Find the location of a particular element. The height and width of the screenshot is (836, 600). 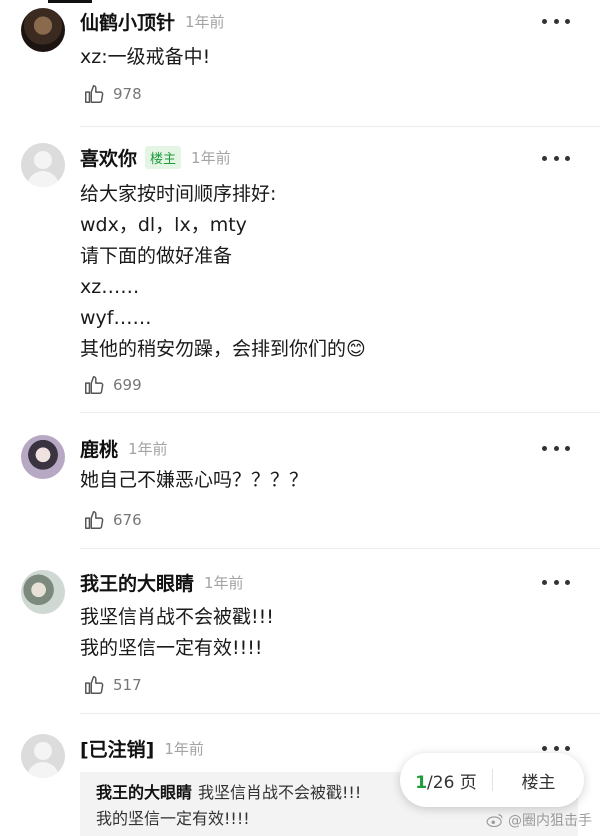

comment-line: wdx，dl，lx，mty is located at coordinates (163, 225).